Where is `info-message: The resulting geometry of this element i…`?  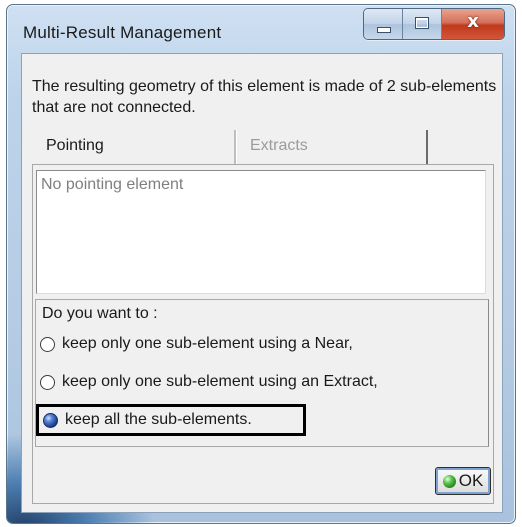 info-message: The resulting geometry of this element i… is located at coordinates (264, 97).